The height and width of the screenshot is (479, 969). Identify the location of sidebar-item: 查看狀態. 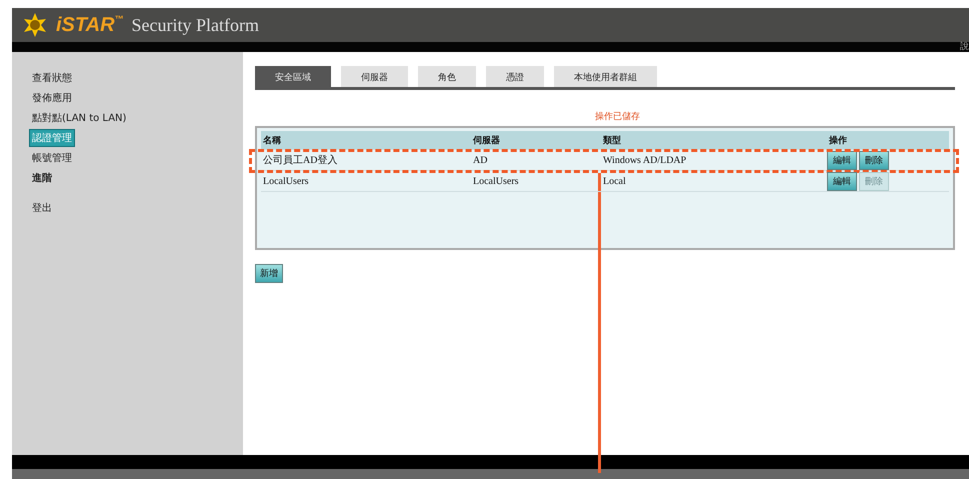
(52, 78).